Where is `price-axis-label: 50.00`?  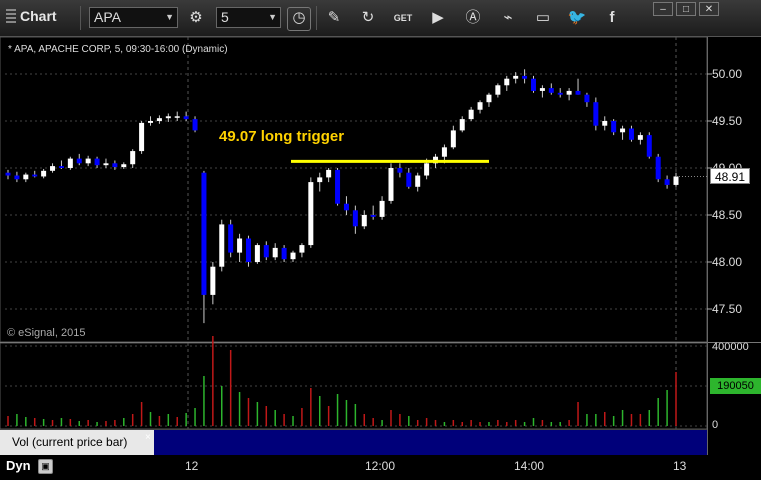 price-axis-label: 50.00 is located at coordinates (727, 74).